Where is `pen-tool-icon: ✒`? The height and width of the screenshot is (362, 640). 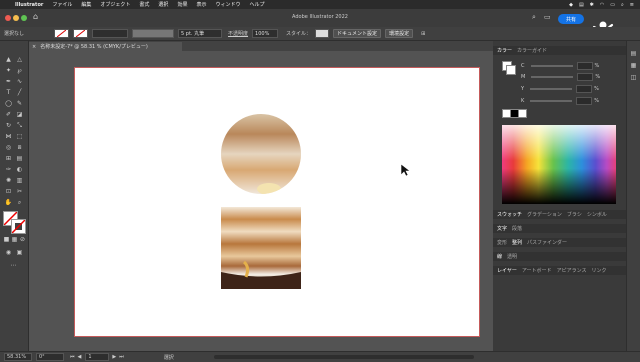
pen-tool-icon: ✒ is located at coordinates (8, 81).